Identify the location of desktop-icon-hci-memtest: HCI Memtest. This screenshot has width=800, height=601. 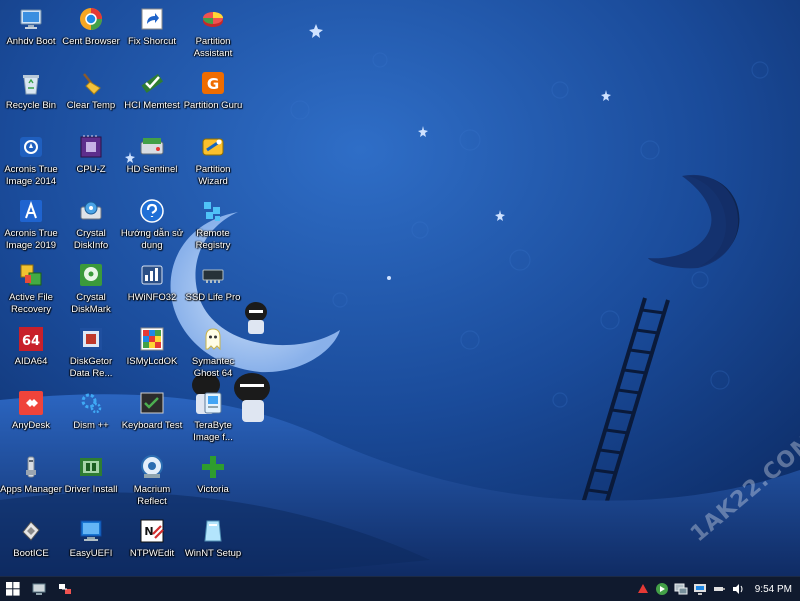
(152, 91).